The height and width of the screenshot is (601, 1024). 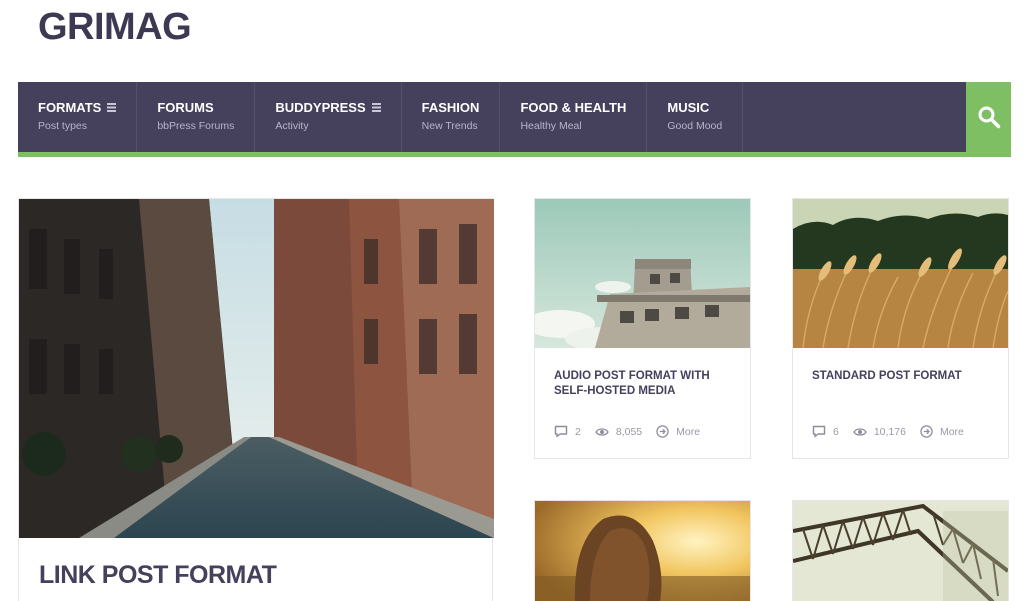 I want to click on nav-item-title: FORUMS, so click(x=185, y=107).